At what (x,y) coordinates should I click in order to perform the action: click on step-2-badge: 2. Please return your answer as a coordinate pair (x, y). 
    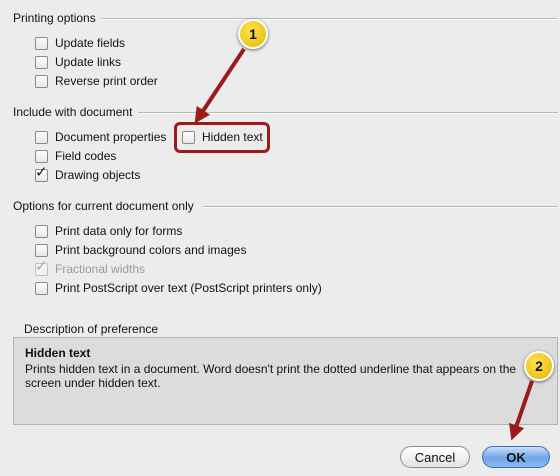
    Looking at the image, I should click on (539, 366).